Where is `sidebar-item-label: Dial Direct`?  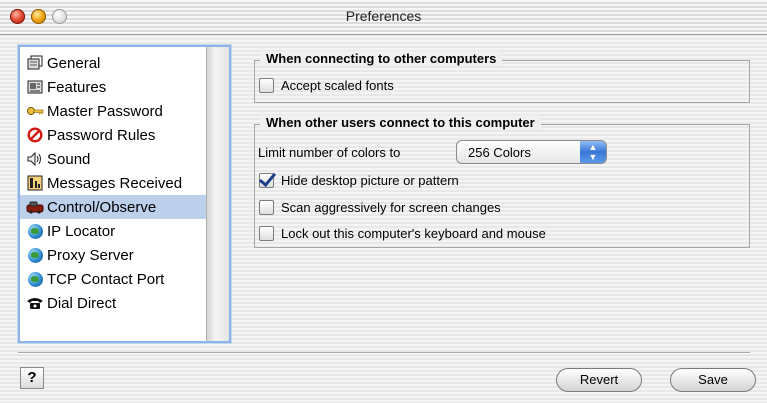 sidebar-item-label: Dial Direct is located at coordinates (82, 303).